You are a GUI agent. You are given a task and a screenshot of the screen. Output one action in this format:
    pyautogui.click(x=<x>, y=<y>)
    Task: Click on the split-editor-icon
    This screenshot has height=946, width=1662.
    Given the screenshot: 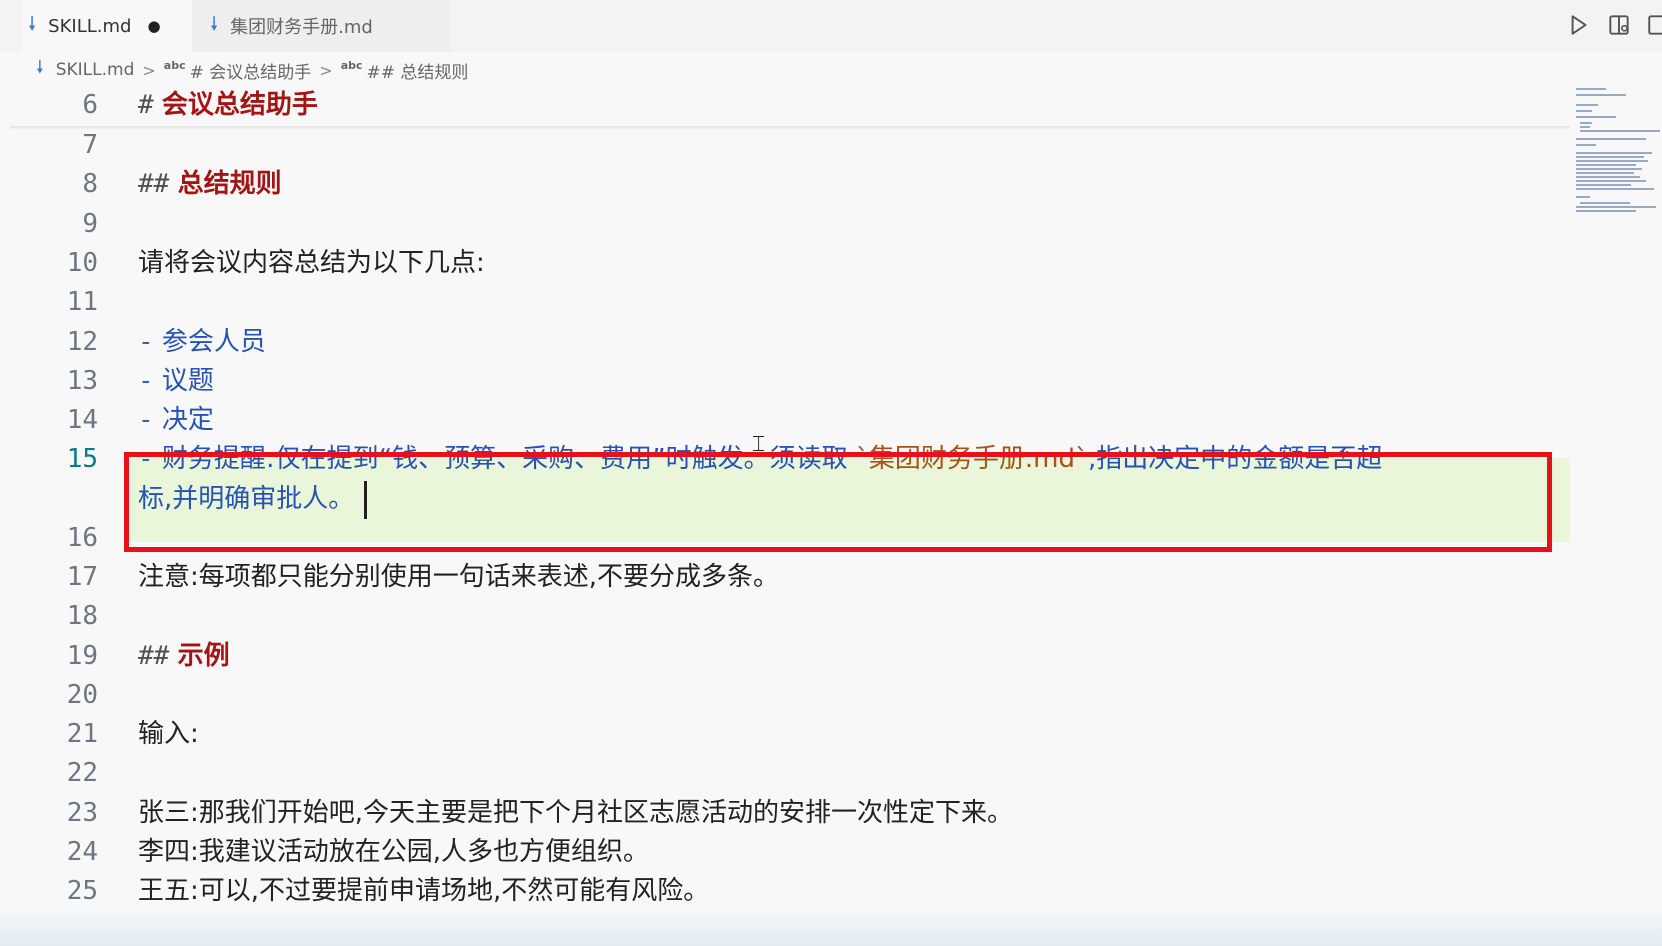 What is the action you would take?
    pyautogui.click(x=1654, y=25)
    